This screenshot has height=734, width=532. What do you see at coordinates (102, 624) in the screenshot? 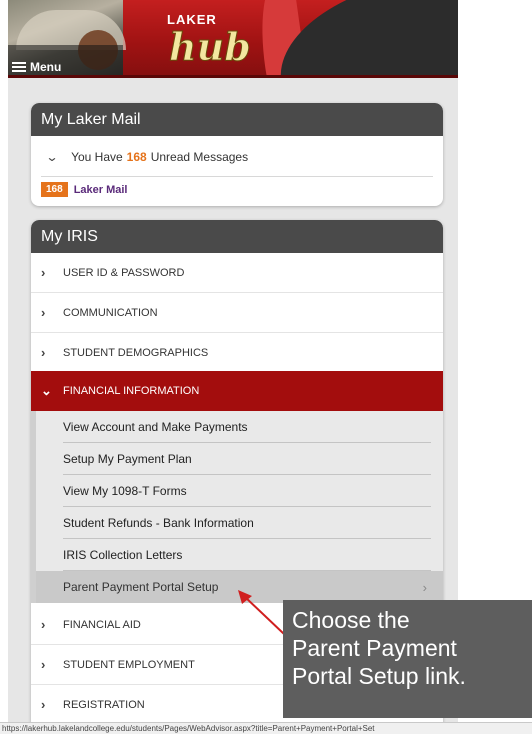
I see `menu-item-label: FINANCIAL AID` at bounding box center [102, 624].